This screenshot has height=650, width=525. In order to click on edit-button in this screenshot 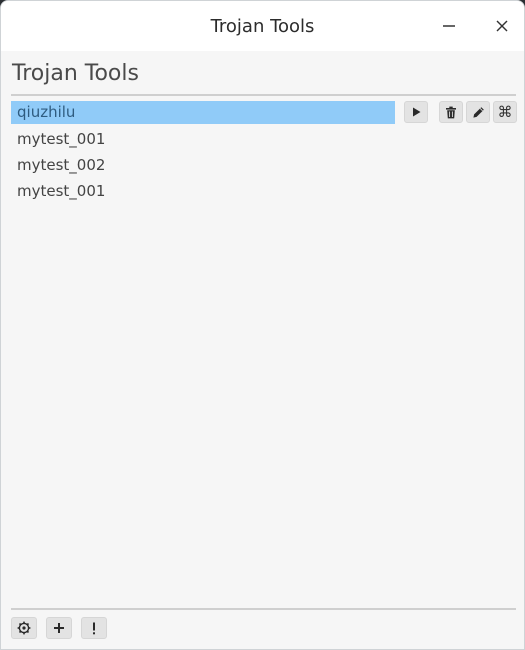, I will do `click(478, 112)`.